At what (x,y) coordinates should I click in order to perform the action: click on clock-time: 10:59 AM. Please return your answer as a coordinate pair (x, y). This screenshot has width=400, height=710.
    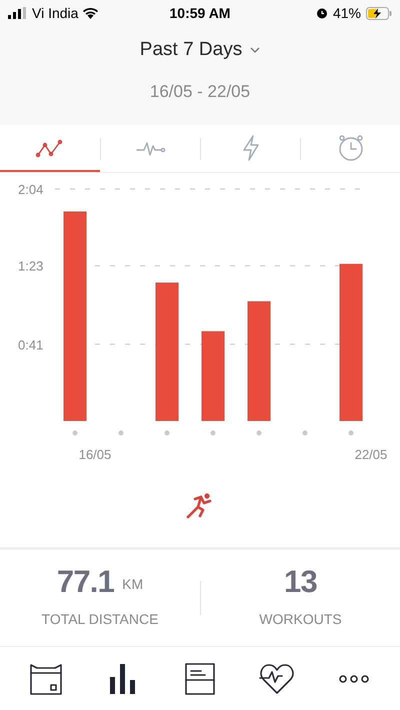
    Looking at the image, I should click on (200, 13).